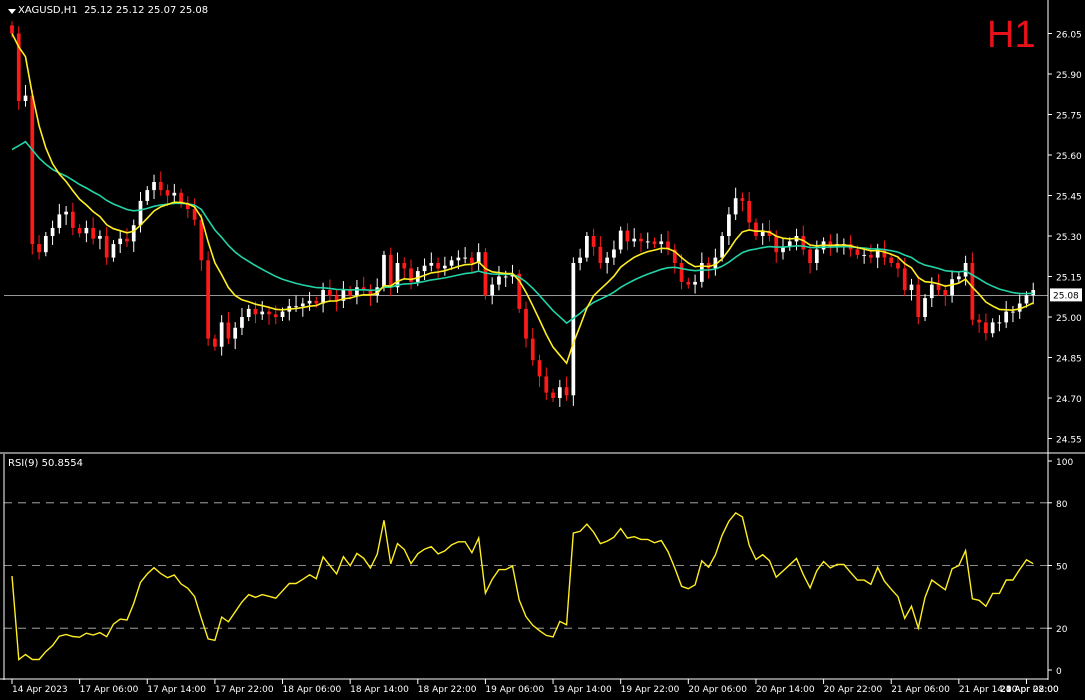 This screenshot has height=700, width=1085. I want to click on rsi-tick-label: 50, so click(1062, 568).